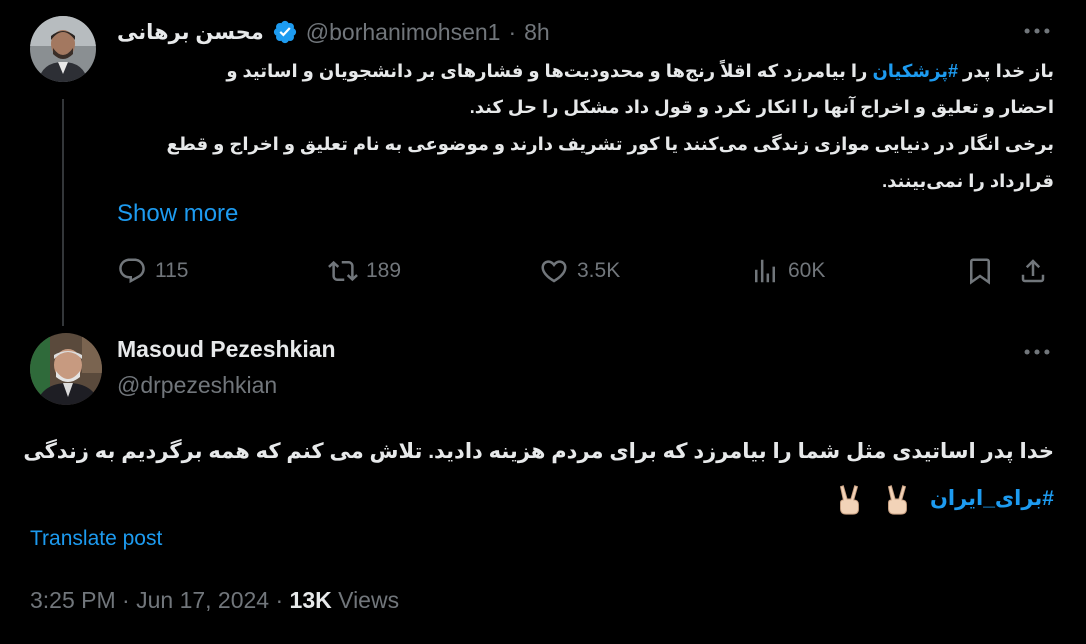 The width and height of the screenshot is (1086, 644). I want to click on repost-icon, so click(343, 271).